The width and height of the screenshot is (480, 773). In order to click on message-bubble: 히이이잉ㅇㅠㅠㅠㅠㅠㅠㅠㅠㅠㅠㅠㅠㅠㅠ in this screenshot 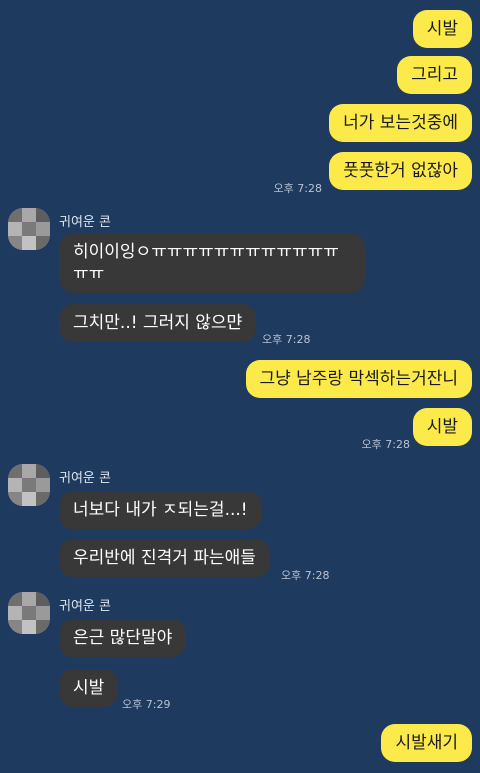, I will do `click(212, 263)`.